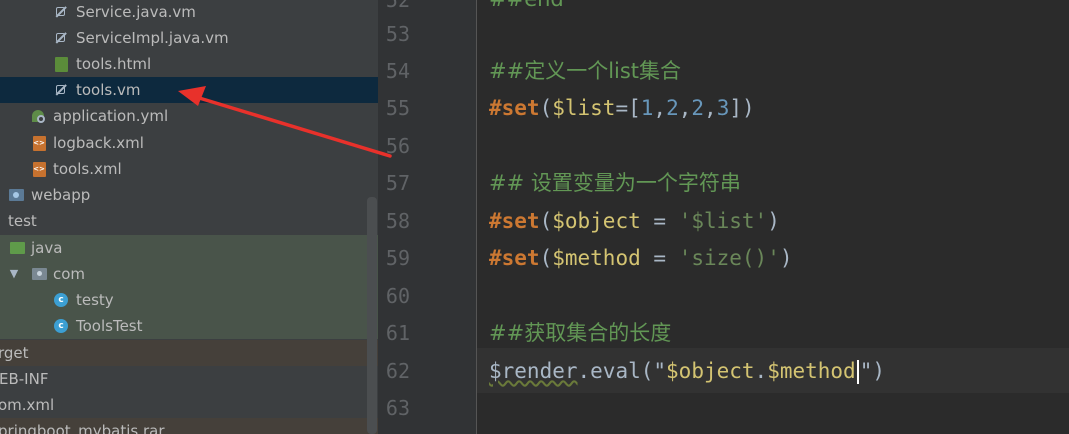 Image resolution: width=1069 pixels, height=434 pixels. What do you see at coordinates (857, 372) in the screenshot?
I see `text-caret` at bounding box center [857, 372].